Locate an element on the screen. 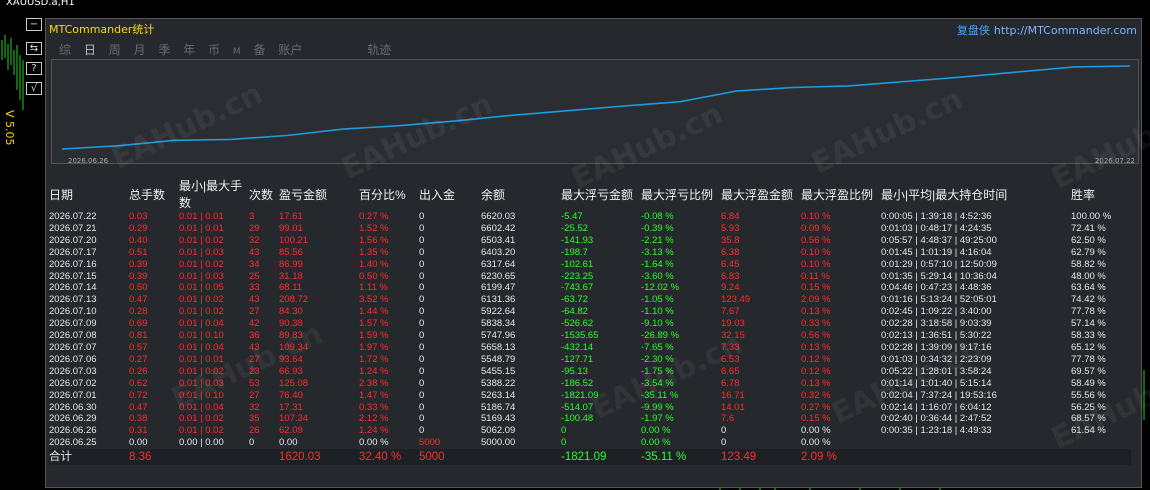 The image size is (1150, 490). cell-balance: 6199.47 is located at coordinates (498, 288).